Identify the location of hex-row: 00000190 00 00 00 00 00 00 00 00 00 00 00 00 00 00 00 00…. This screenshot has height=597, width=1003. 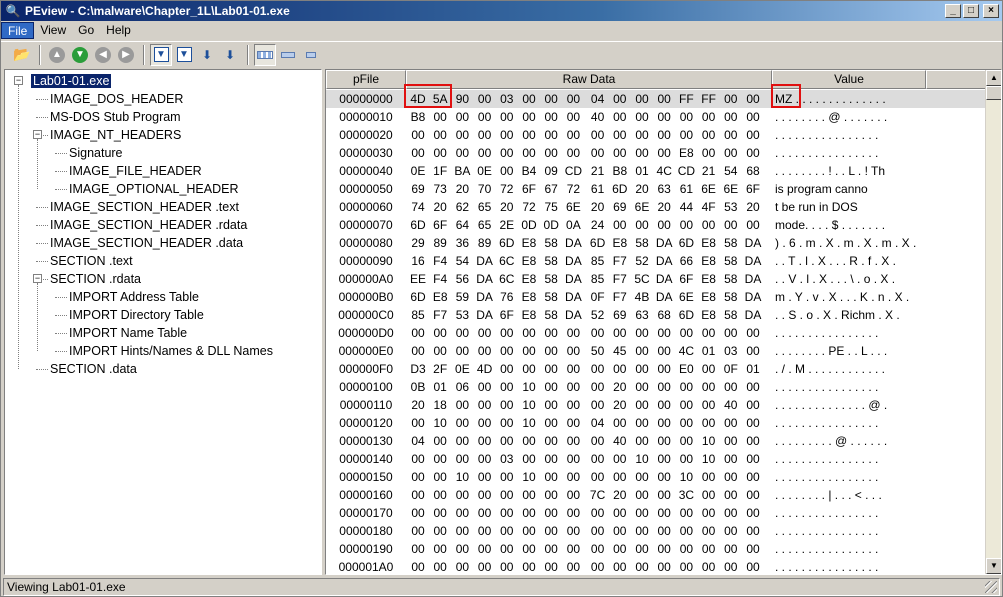
(656, 549).